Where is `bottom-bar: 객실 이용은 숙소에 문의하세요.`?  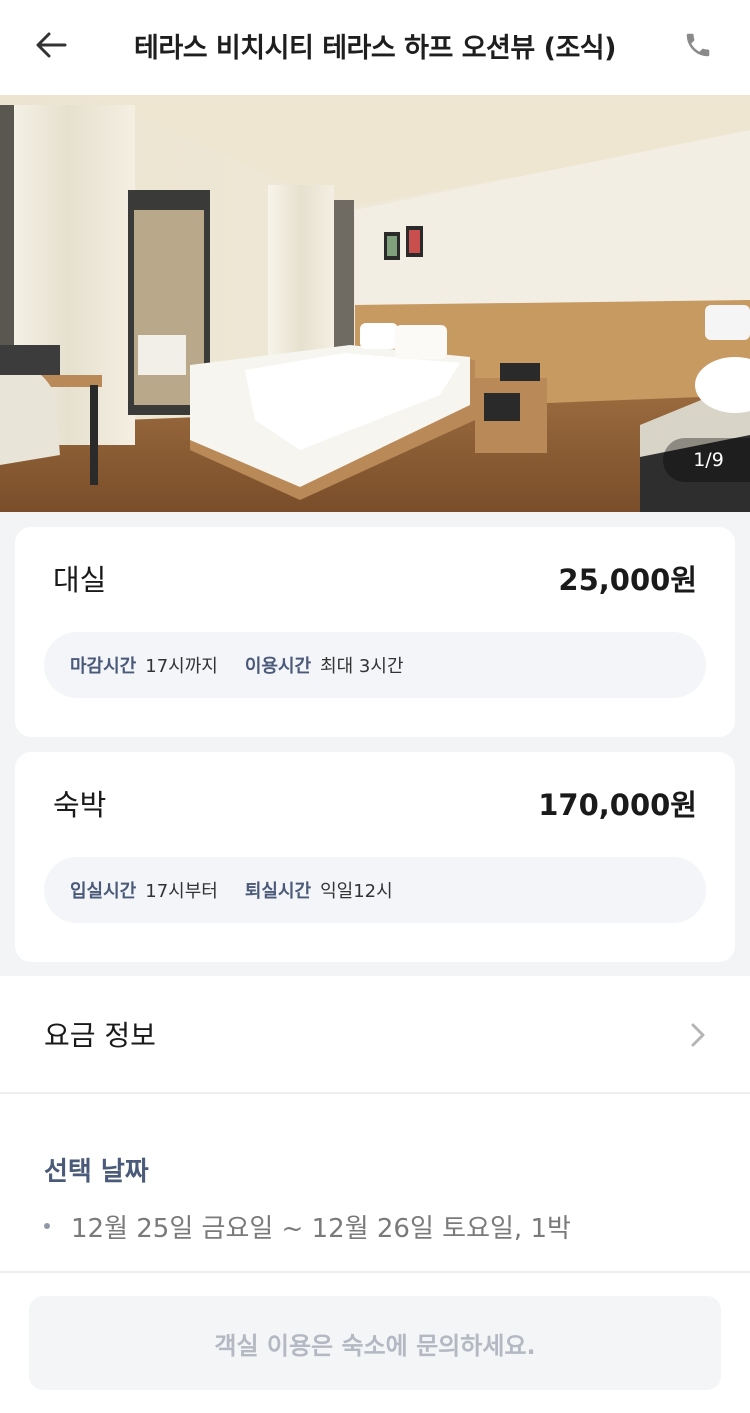
bottom-bar: 객실 이용은 숙소에 문의하세요. is located at coordinates (375, 1344).